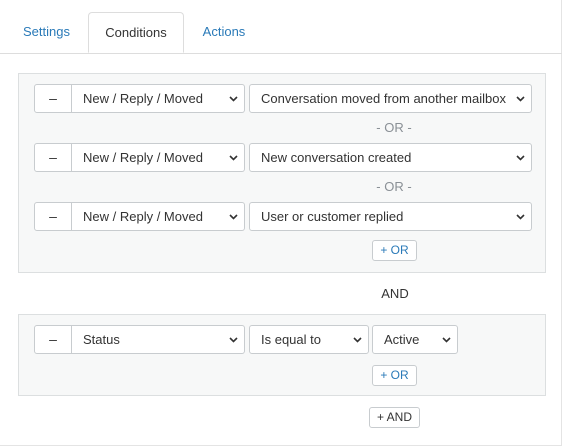 The image size is (563, 447). I want to click on operator-select-value: Is equal to, so click(291, 339).